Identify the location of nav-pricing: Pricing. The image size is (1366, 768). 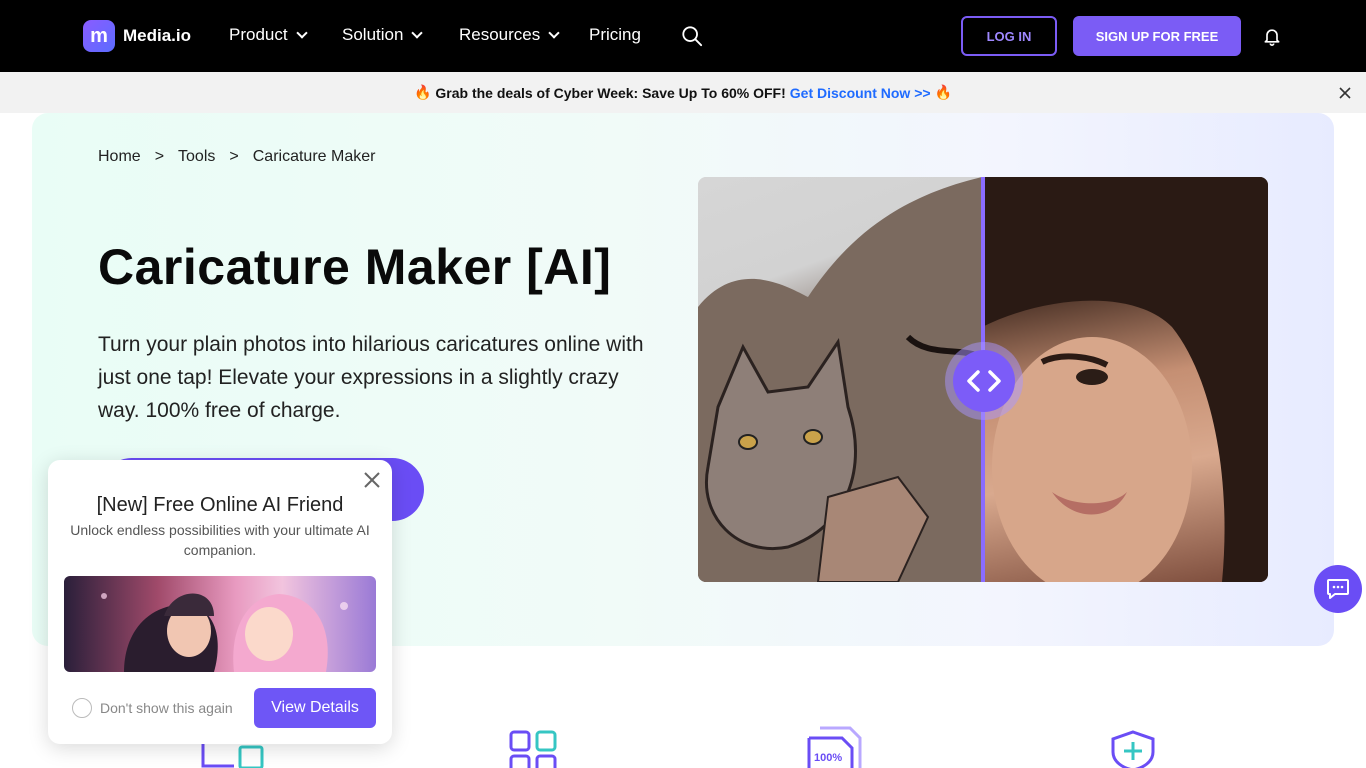
(615, 35).